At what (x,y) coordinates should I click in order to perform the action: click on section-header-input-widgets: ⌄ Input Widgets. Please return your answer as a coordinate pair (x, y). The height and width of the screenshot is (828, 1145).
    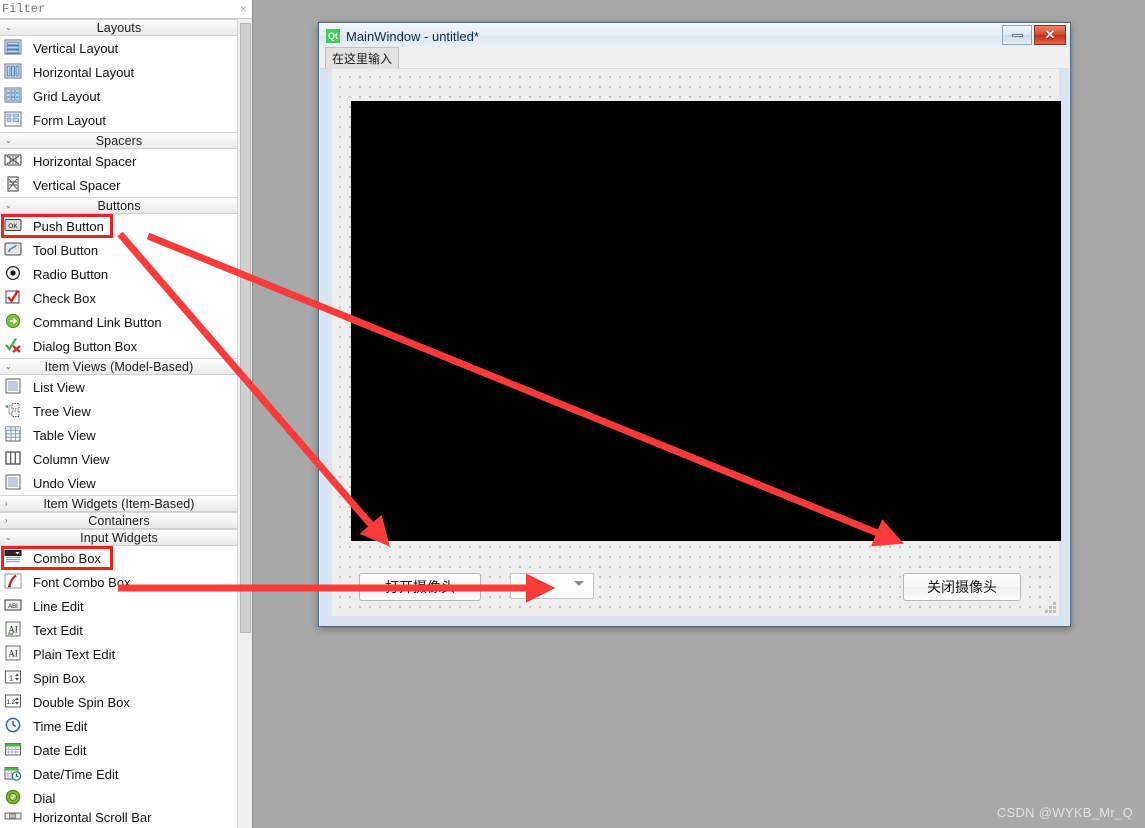
    Looking at the image, I should click on (119, 537).